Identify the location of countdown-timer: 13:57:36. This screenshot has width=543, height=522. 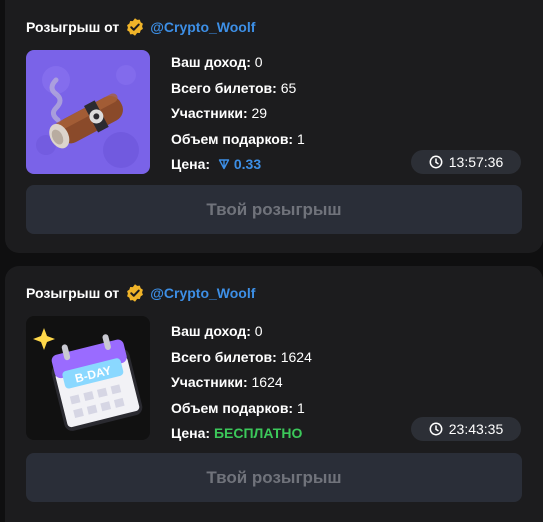
(466, 162).